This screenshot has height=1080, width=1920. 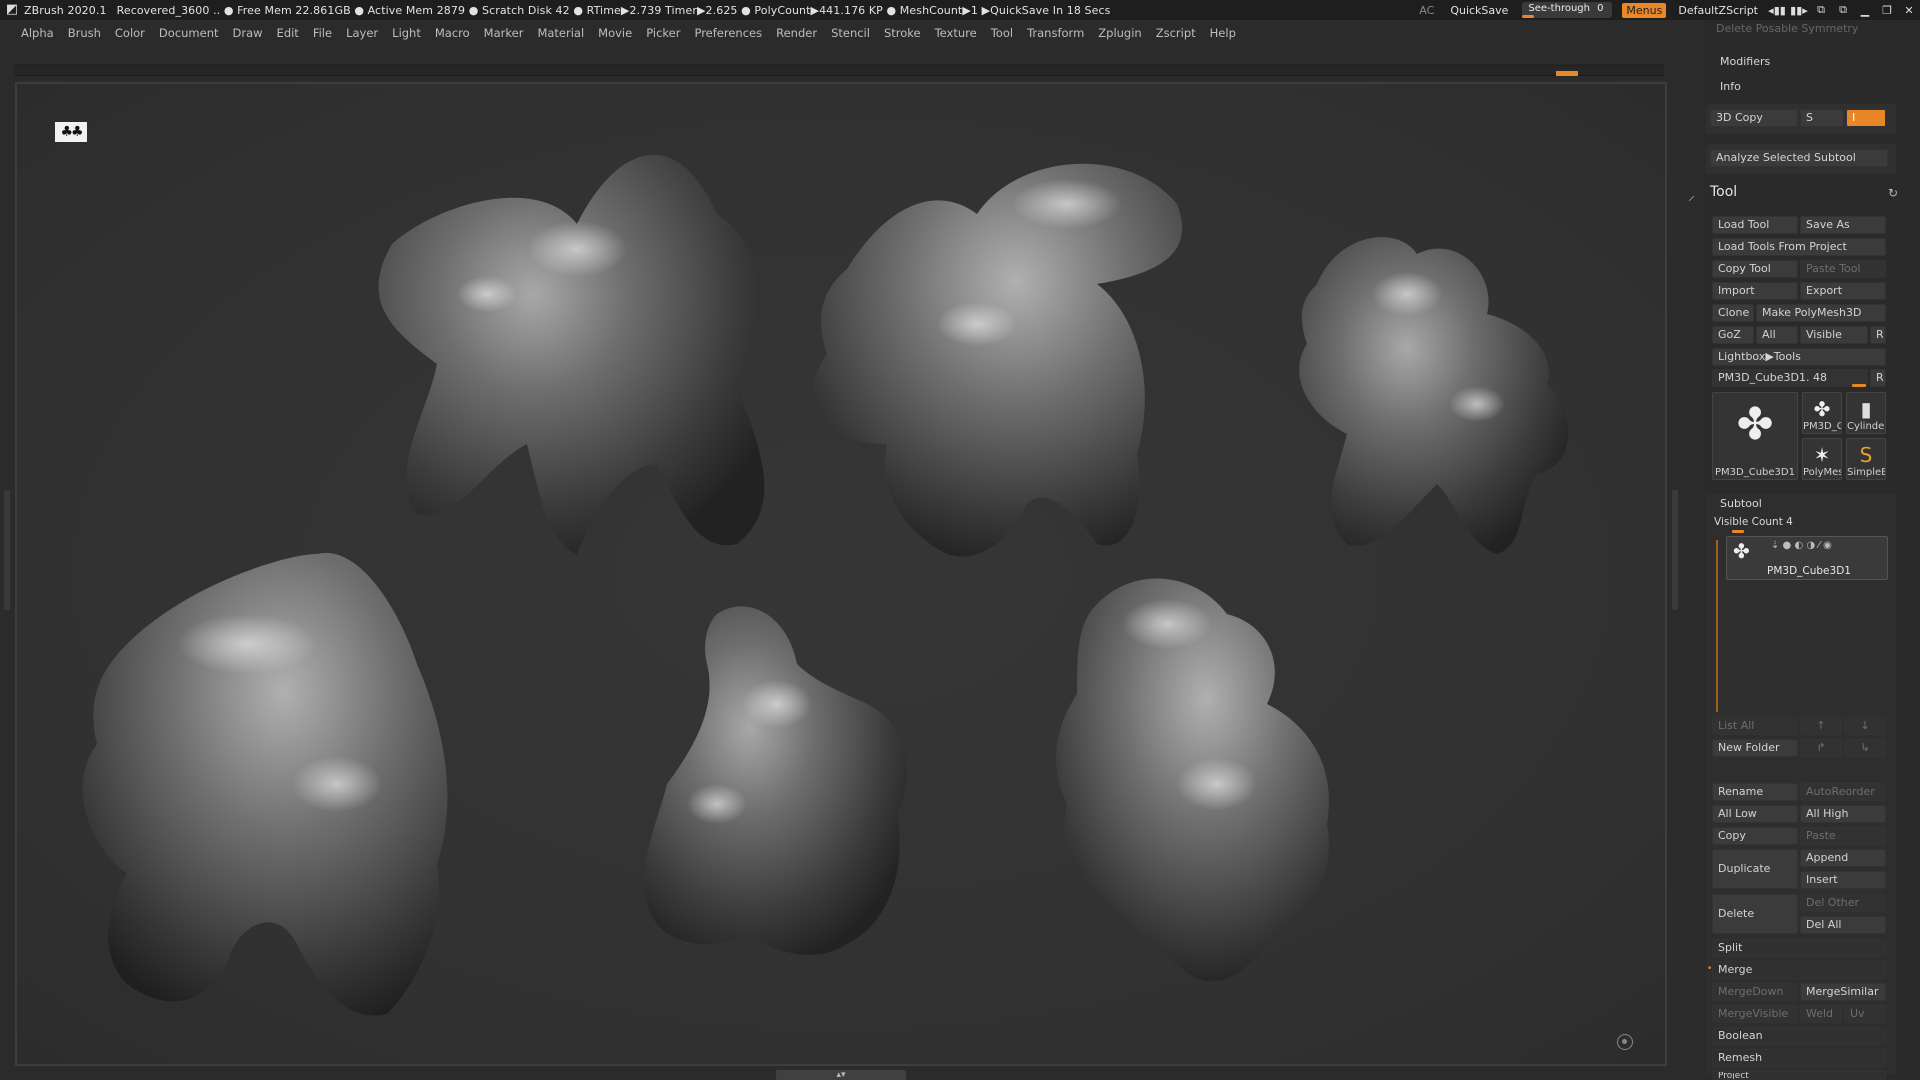 I want to click on menu-zplugin: Zplugin, so click(x=1119, y=33).